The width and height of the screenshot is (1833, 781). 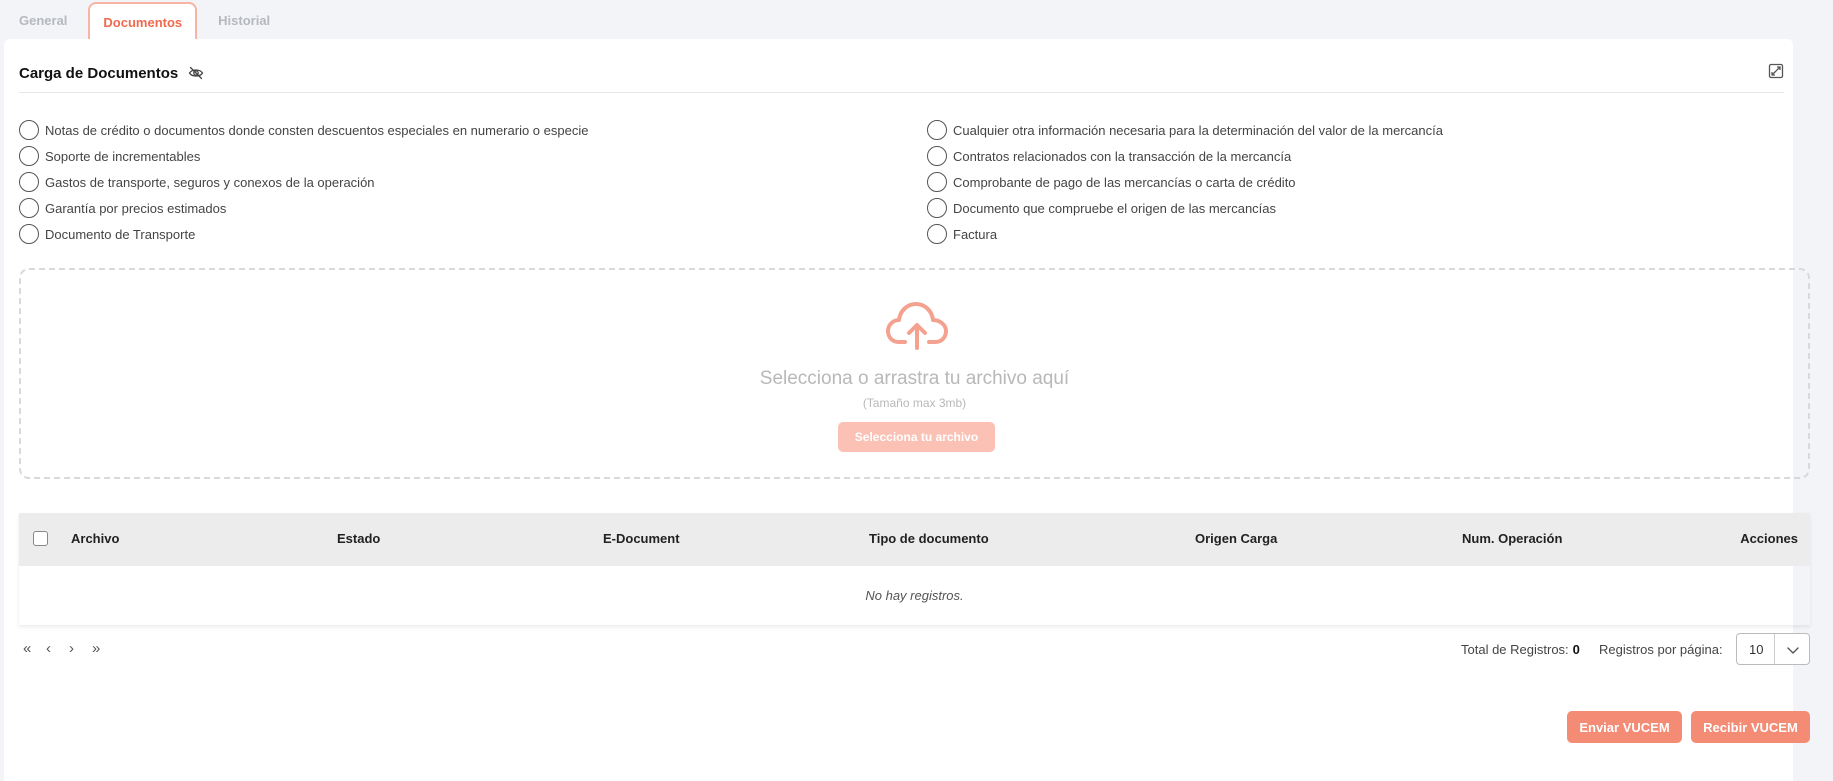 I want to click on total-records: Total de Registros: 0, so click(x=1520, y=649).